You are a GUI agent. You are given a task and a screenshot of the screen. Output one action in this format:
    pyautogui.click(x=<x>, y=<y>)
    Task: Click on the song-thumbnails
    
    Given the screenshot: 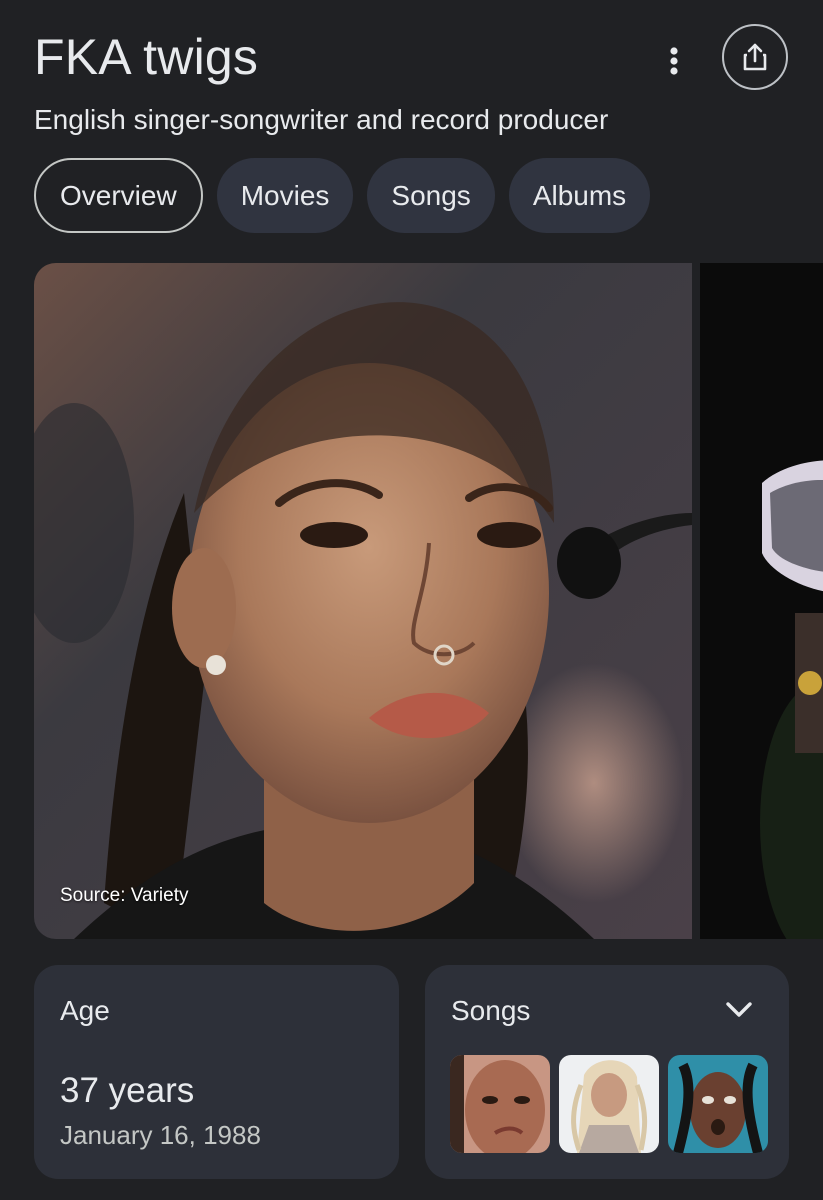 What is the action you would take?
    pyautogui.click(x=609, y=1104)
    